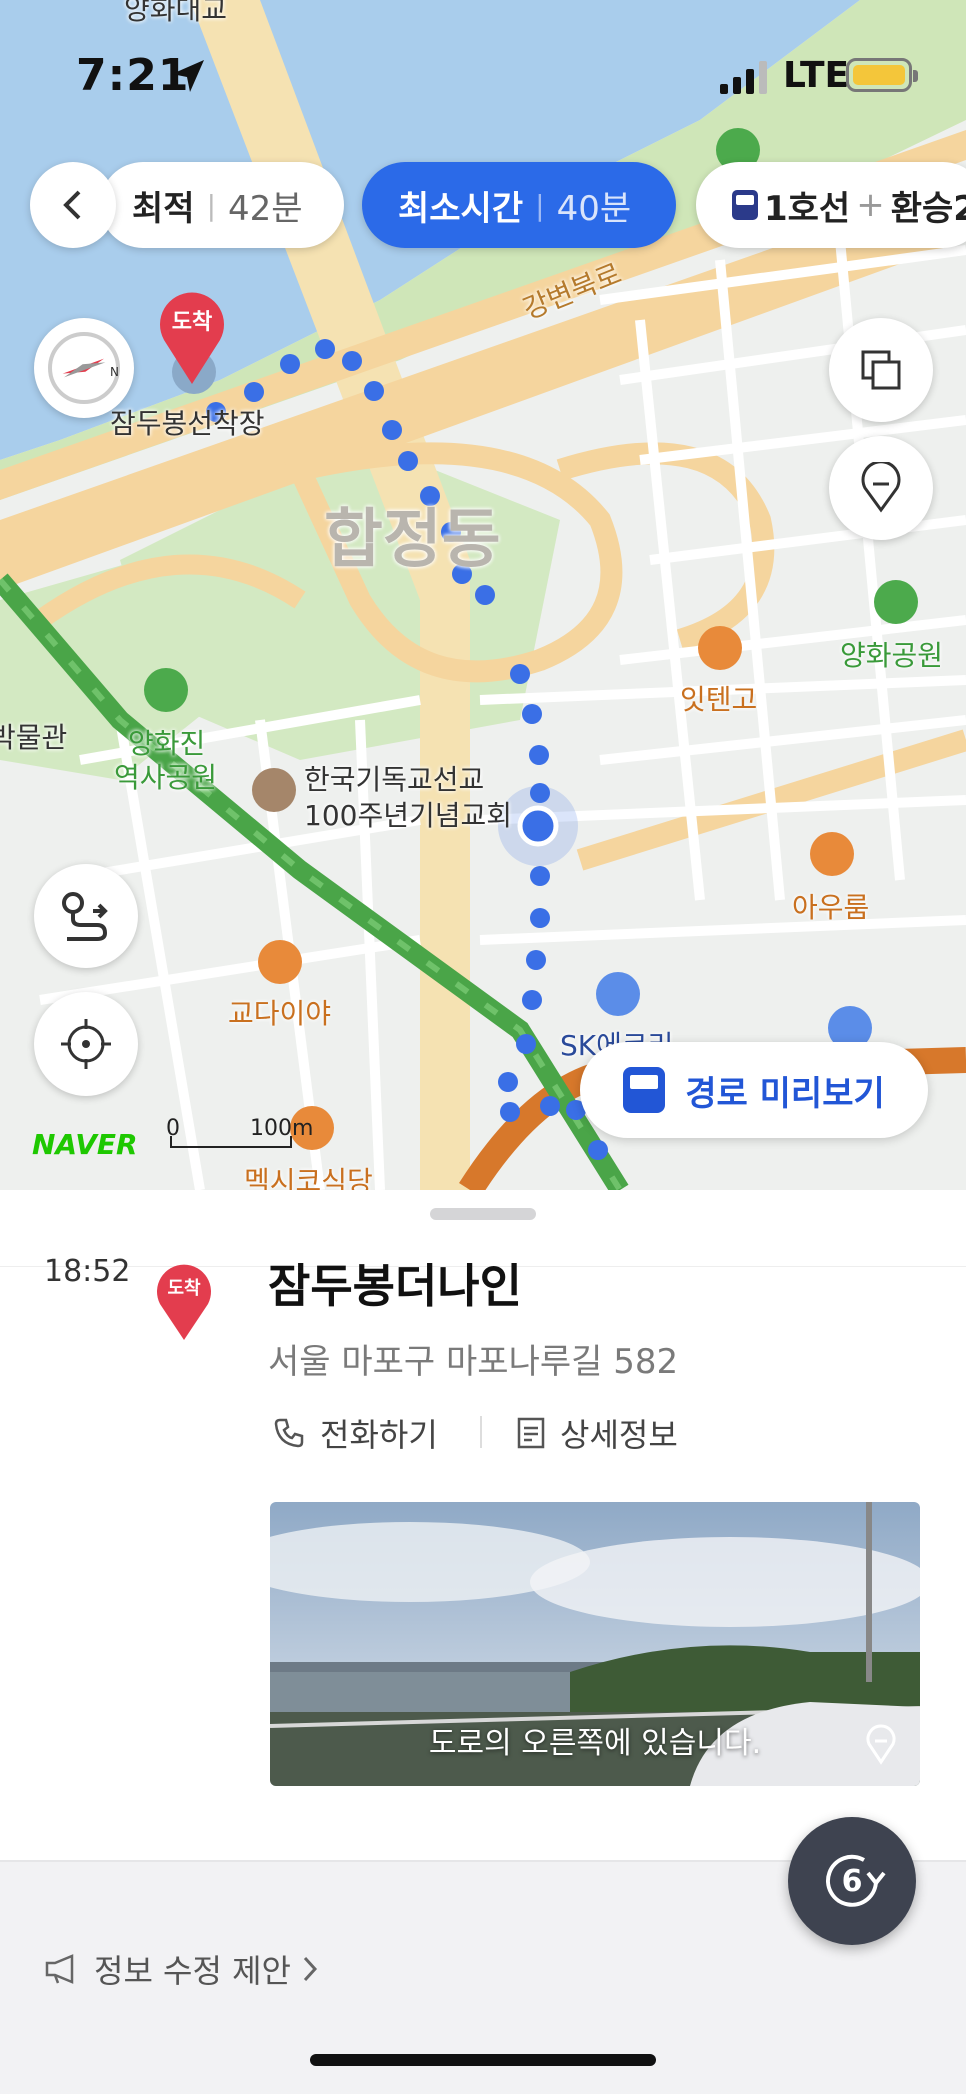  I want to click on map-label-itengo: 잇텐고, so click(719, 699).